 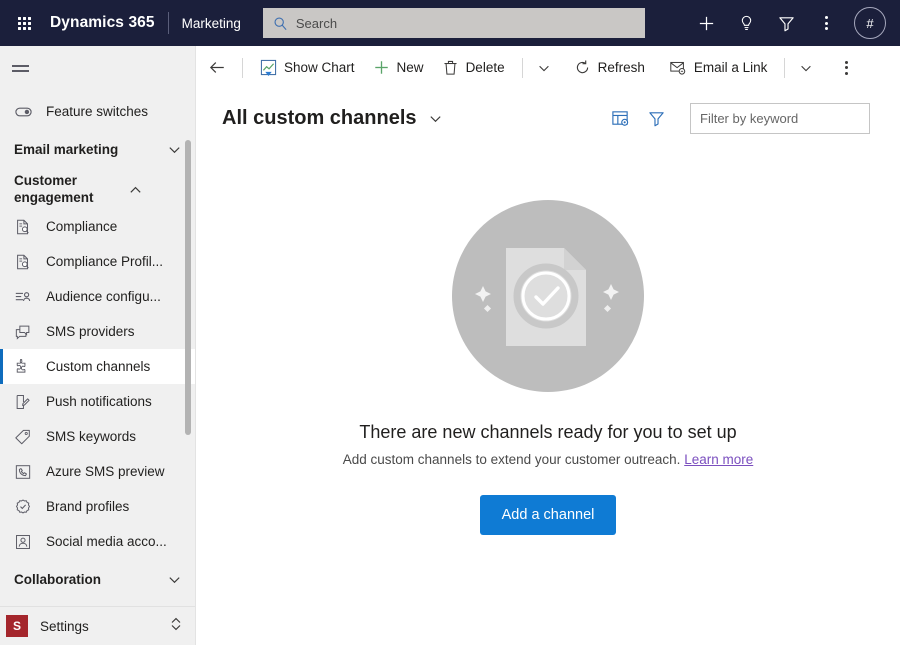 What do you see at coordinates (435, 118) in the screenshot?
I see `view-selector-chevron-down-icon` at bounding box center [435, 118].